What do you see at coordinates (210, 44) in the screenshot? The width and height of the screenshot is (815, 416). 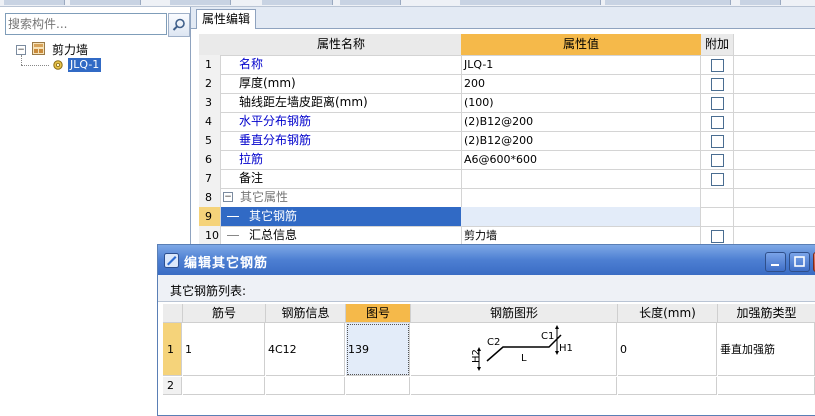 I see `grid-corner` at bounding box center [210, 44].